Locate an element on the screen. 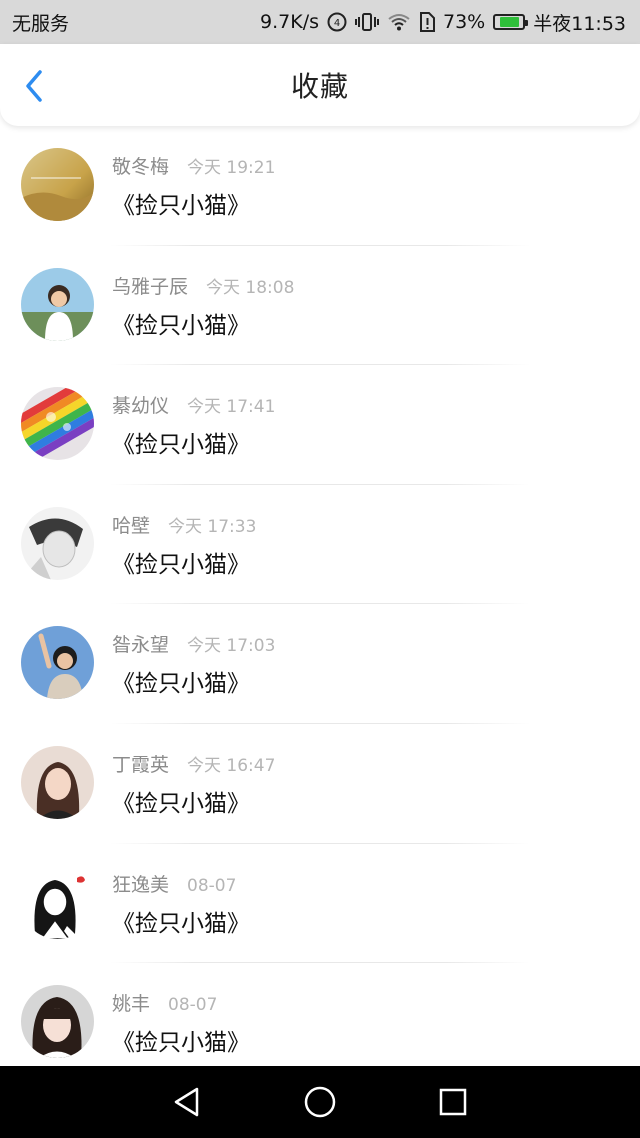  battery-fill is located at coordinates (509, 22).